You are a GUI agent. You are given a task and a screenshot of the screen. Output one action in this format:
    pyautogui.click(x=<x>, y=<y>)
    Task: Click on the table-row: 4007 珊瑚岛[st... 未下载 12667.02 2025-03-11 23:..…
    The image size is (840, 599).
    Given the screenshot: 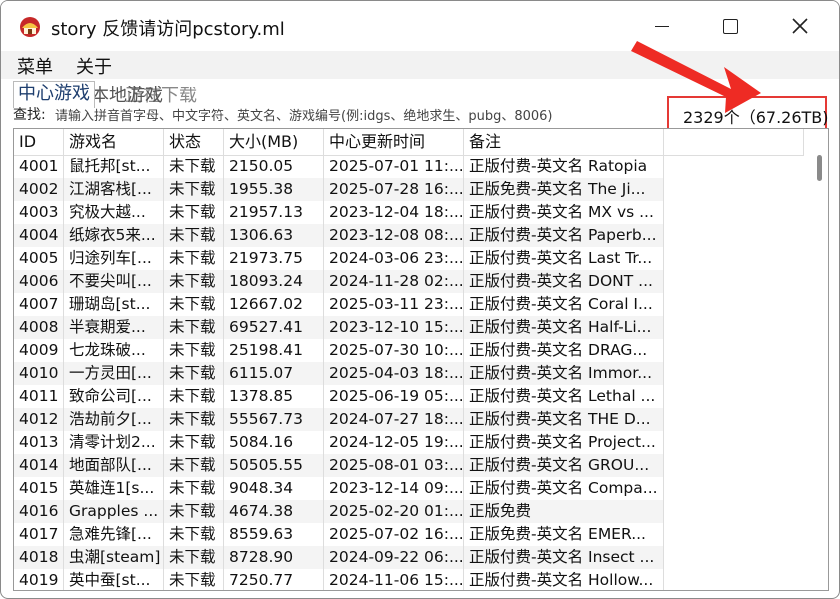 What is the action you would take?
    pyautogui.click(x=339, y=304)
    